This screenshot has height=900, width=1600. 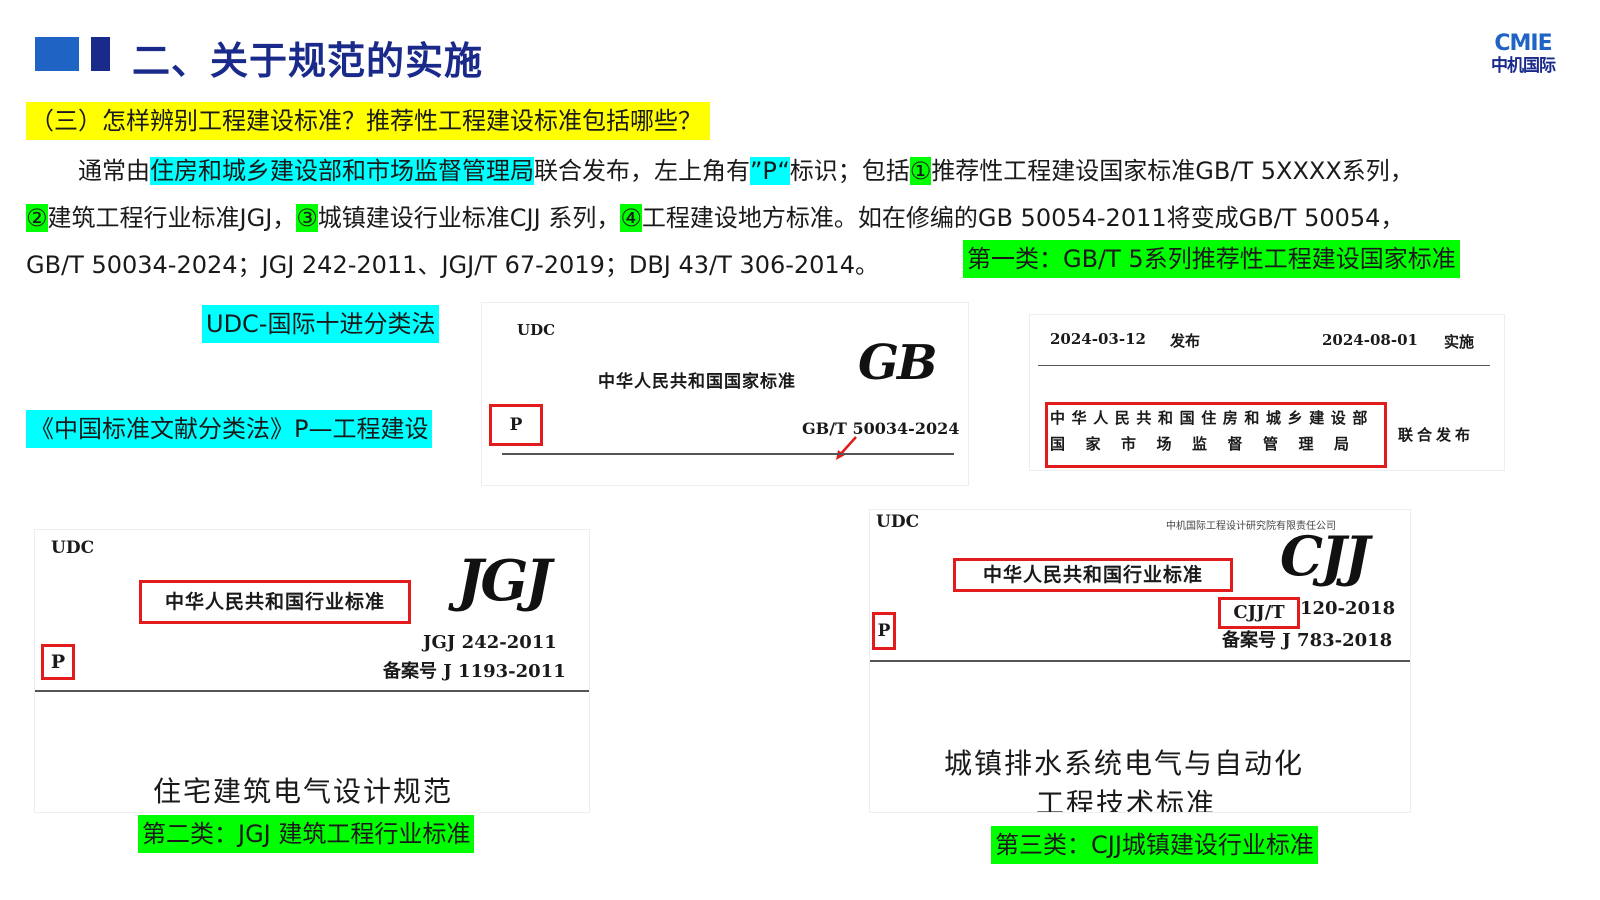 I want to click on title-marker-square, so click(x=57, y=54).